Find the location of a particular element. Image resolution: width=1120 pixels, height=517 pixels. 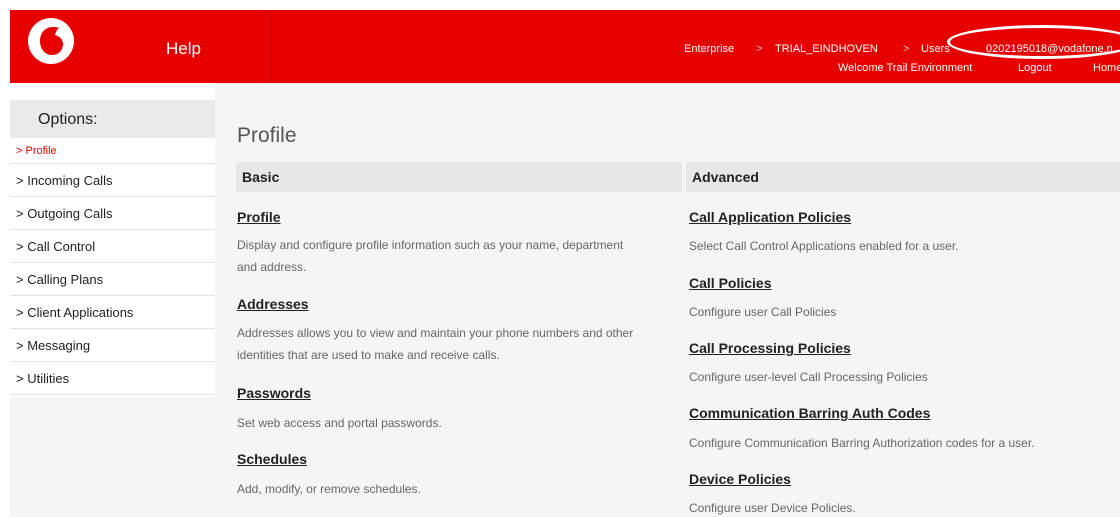

advanced-section-header: Advanced is located at coordinates (903, 177).